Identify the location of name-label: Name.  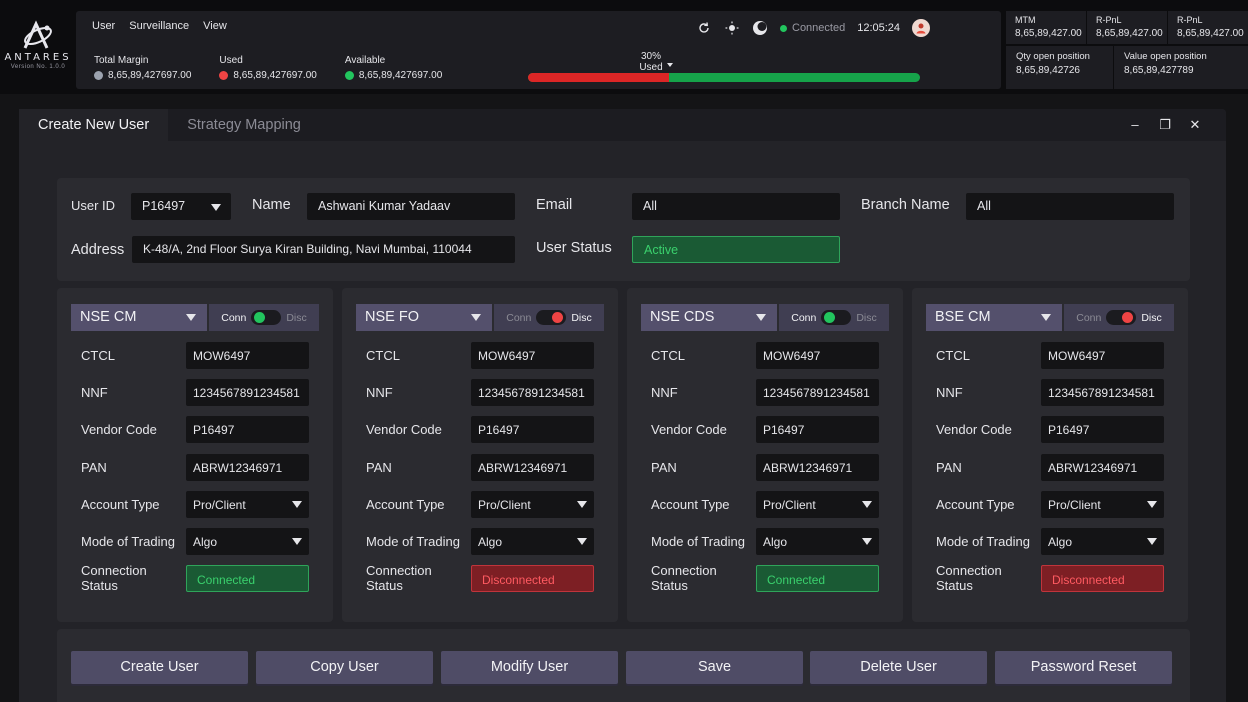
(271, 205).